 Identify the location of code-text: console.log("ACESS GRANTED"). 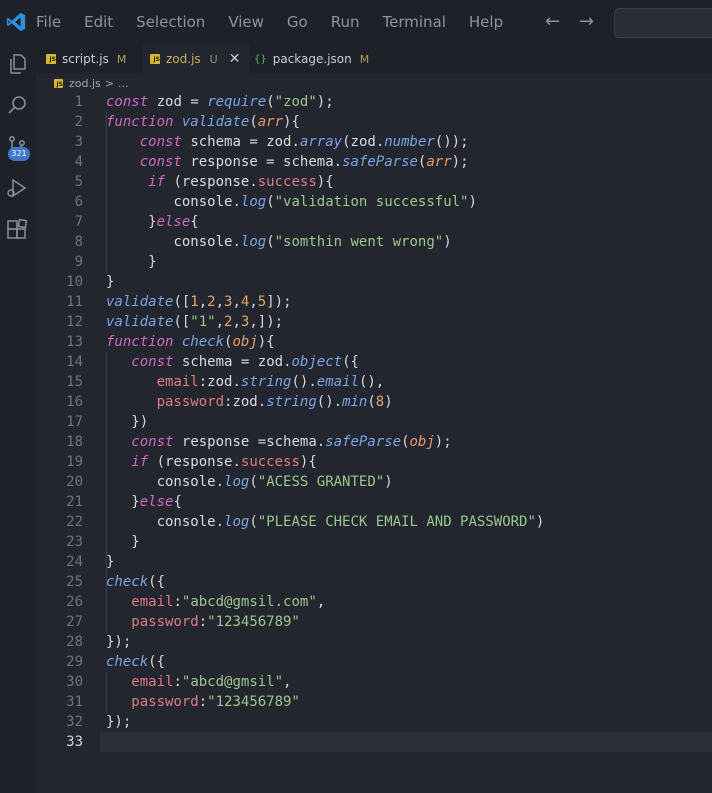
(249, 482).